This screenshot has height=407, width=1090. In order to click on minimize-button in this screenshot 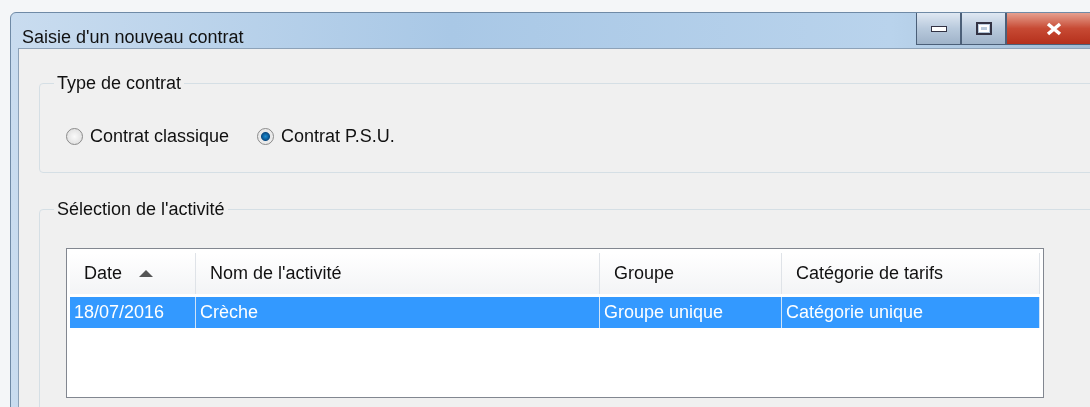, I will do `click(938, 29)`.